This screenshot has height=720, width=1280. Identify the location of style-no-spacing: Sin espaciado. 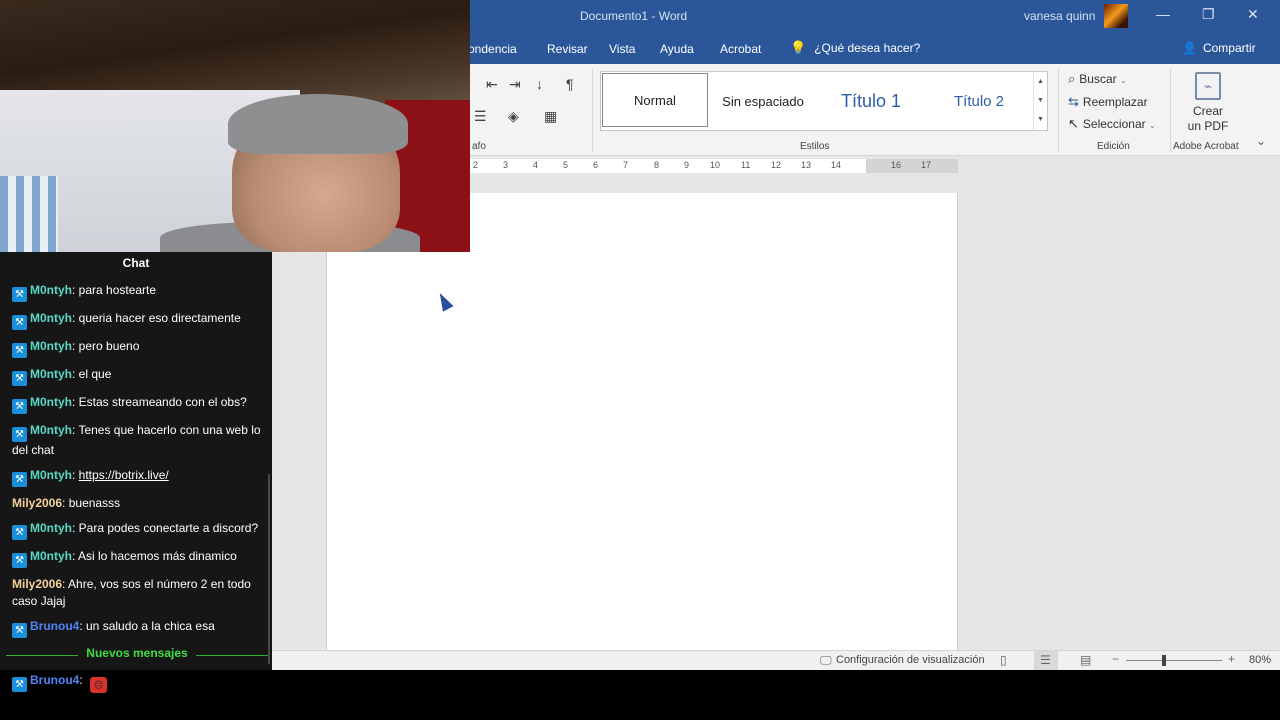
(763, 101).